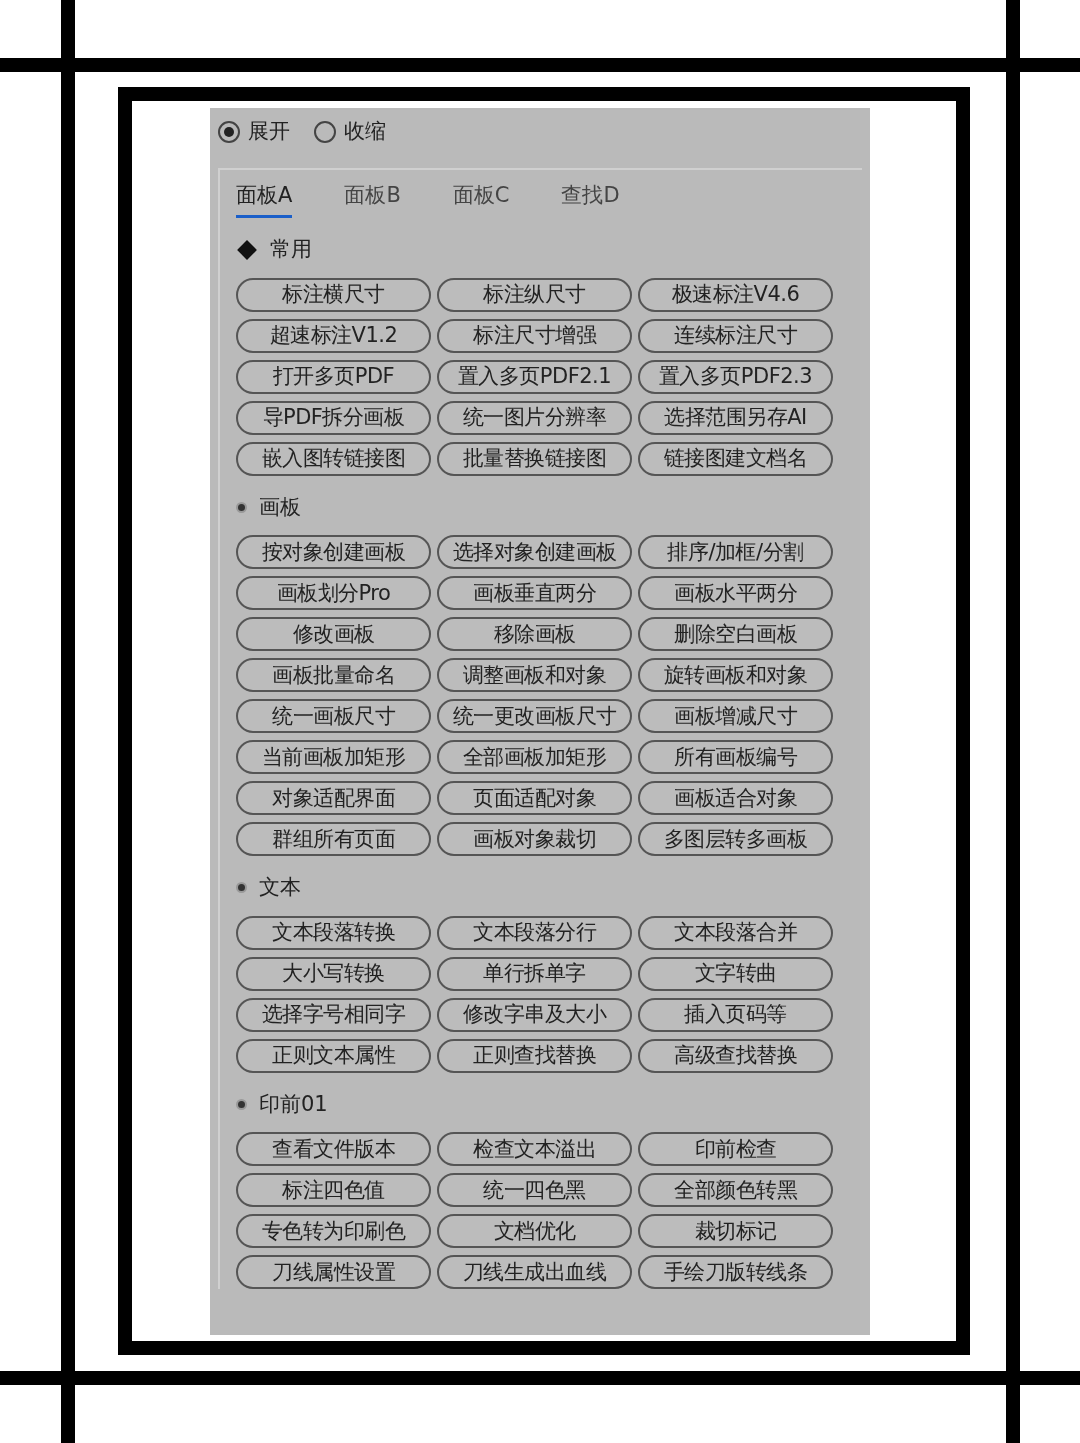  What do you see at coordinates (735, 458) in the screenshot?
I see `tool-button: 链接图建文档名` at bounding box center [735, 458].